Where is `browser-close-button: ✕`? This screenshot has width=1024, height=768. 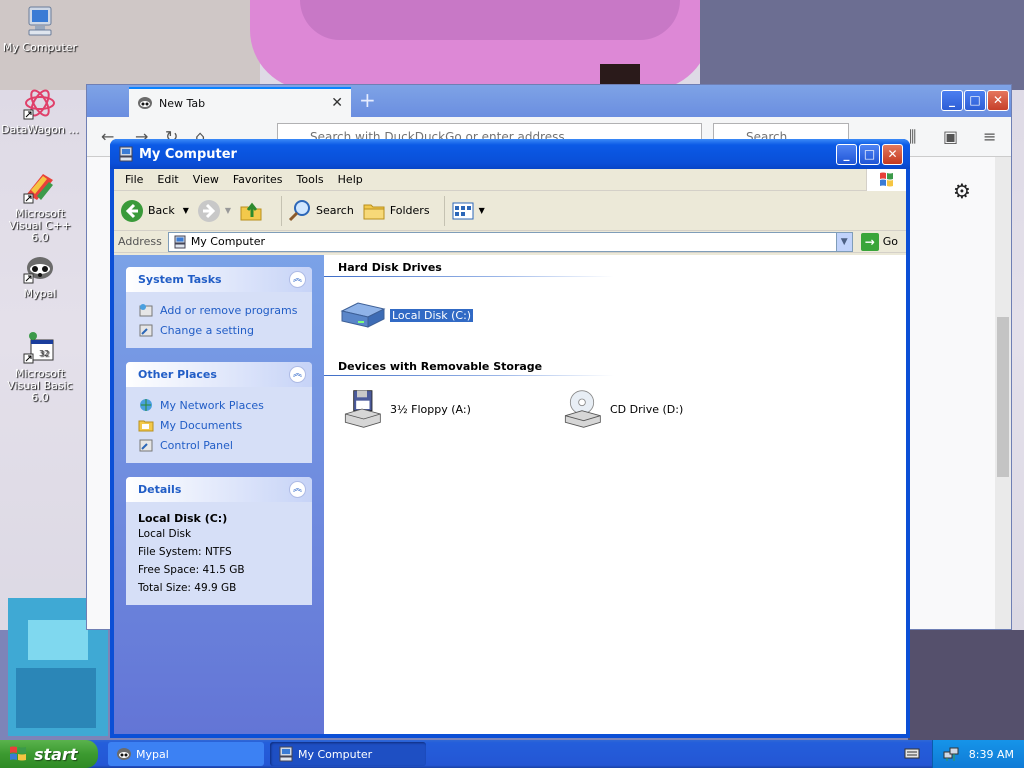
browser-close-button: ✕ is located at coordinates (998, 100).